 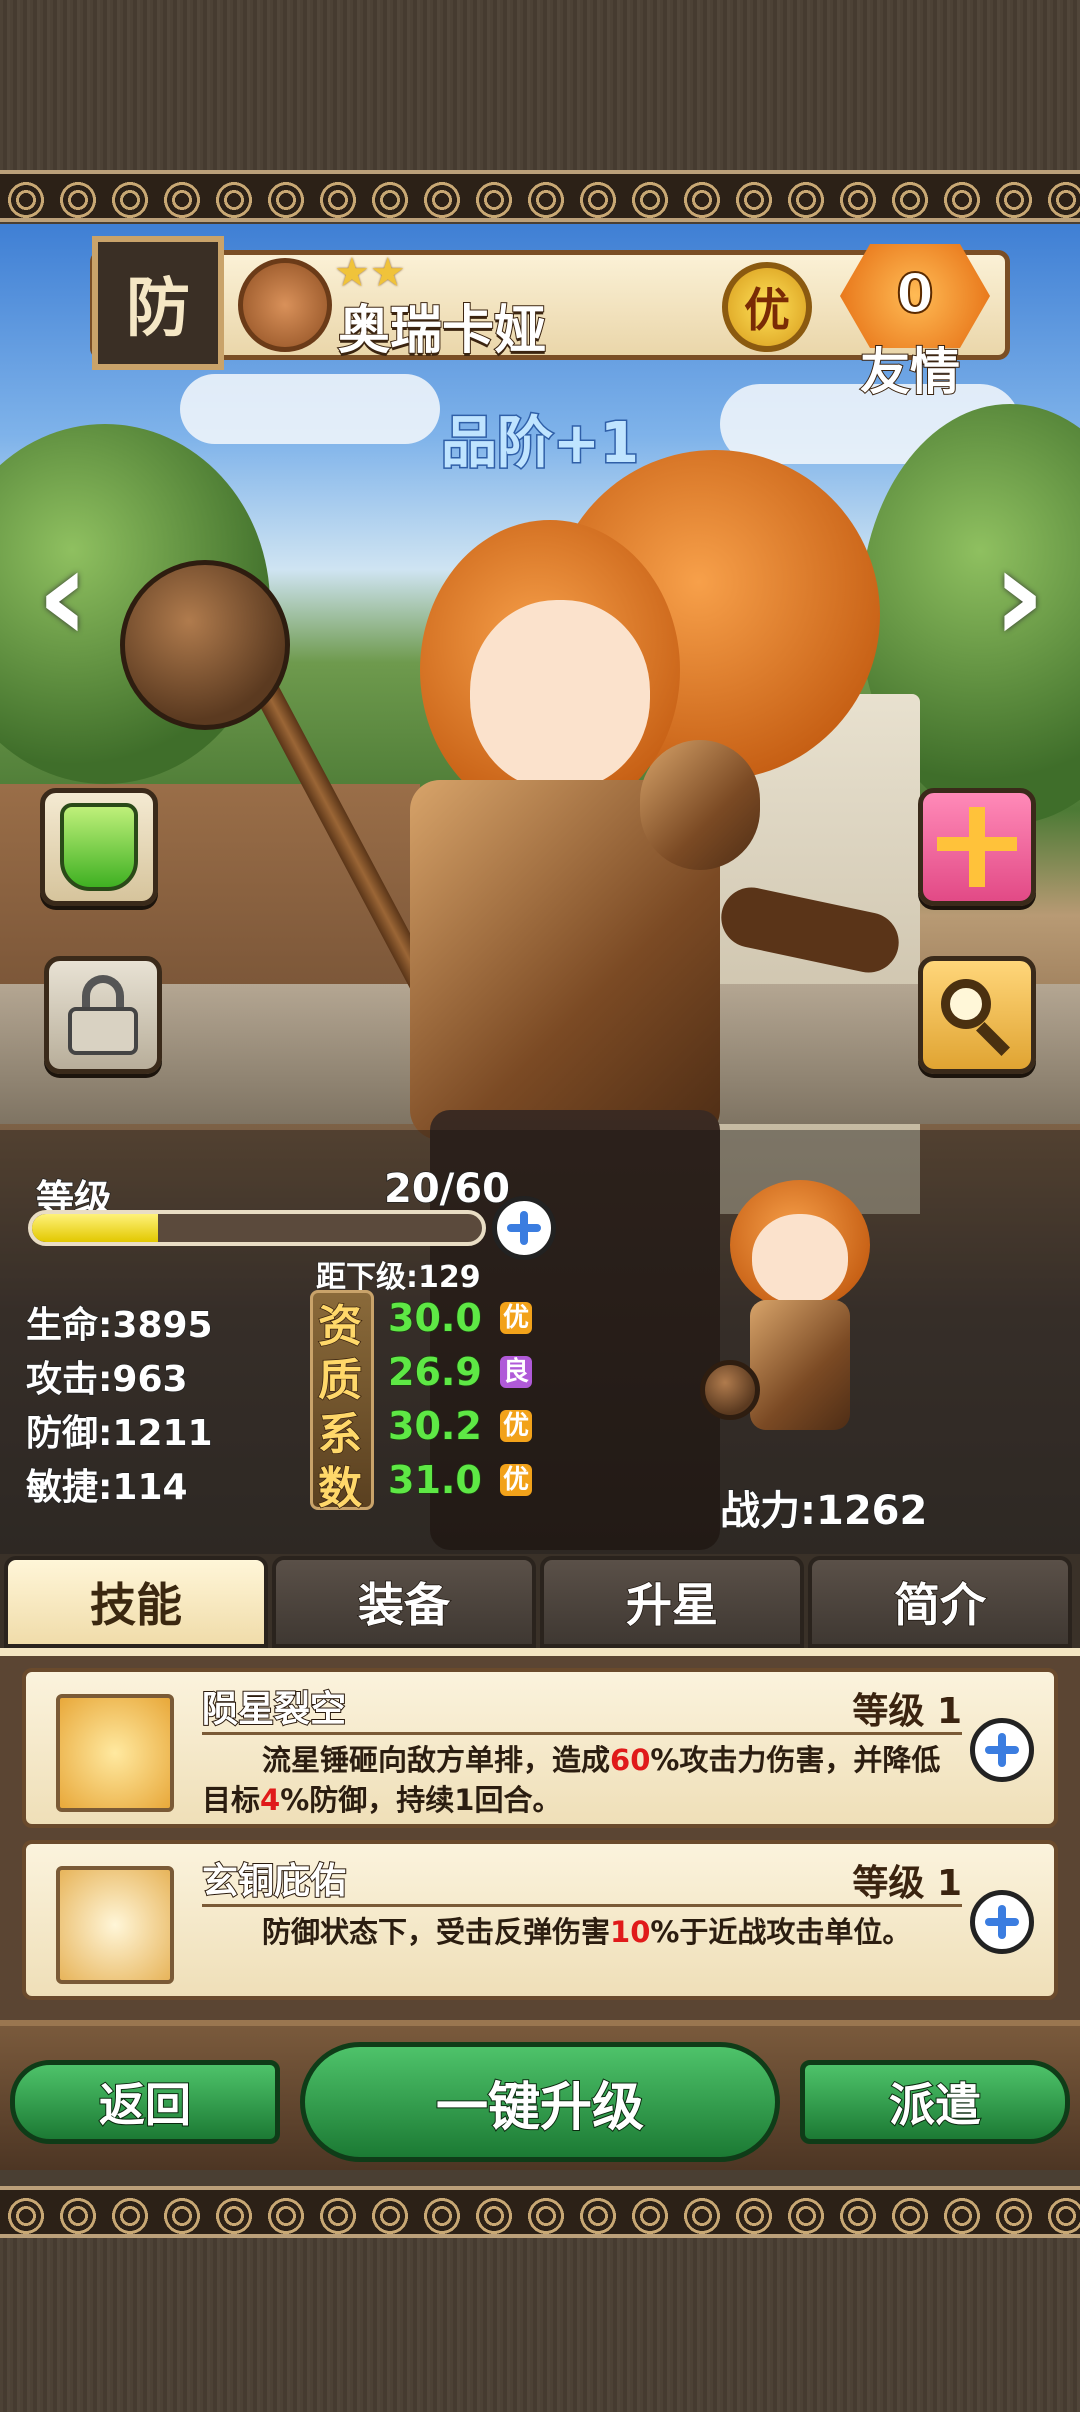 What do you see at coordinates (274, 1709) in the screenshot?
I see `skill-name: 陨星裂空` at bounding box center [274, 1709].